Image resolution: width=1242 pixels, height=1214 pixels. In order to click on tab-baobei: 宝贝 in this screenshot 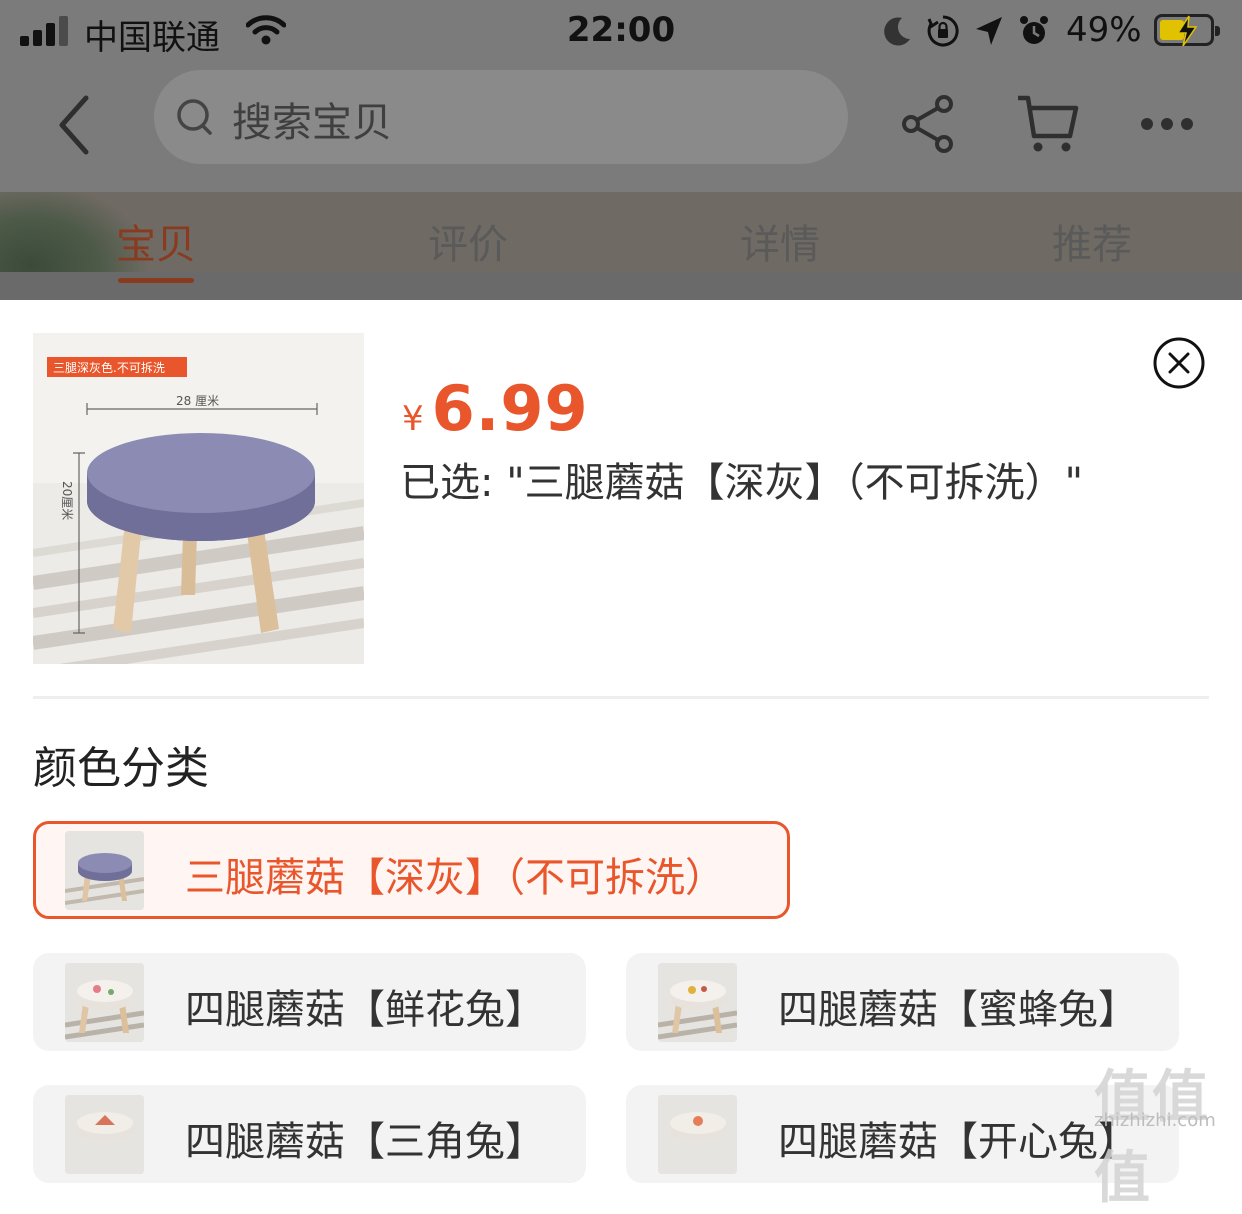, I will do `click(156, 241)`.